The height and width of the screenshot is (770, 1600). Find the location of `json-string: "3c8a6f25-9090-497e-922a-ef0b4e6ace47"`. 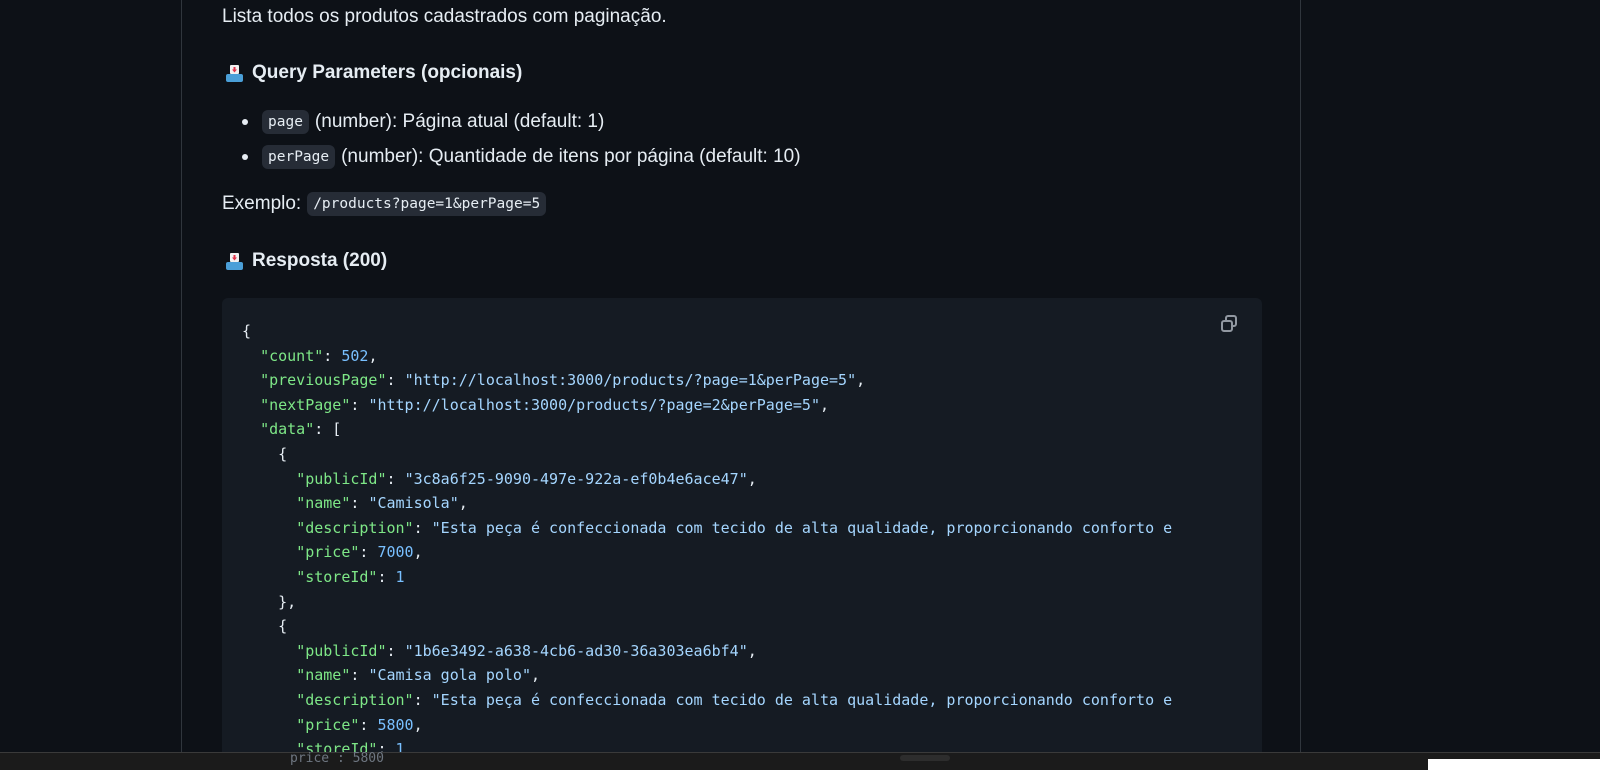

json-string: "3c8a6f25-9090-497e-922a-ef0b4e6ace47" is located at coordinates (576, 478).